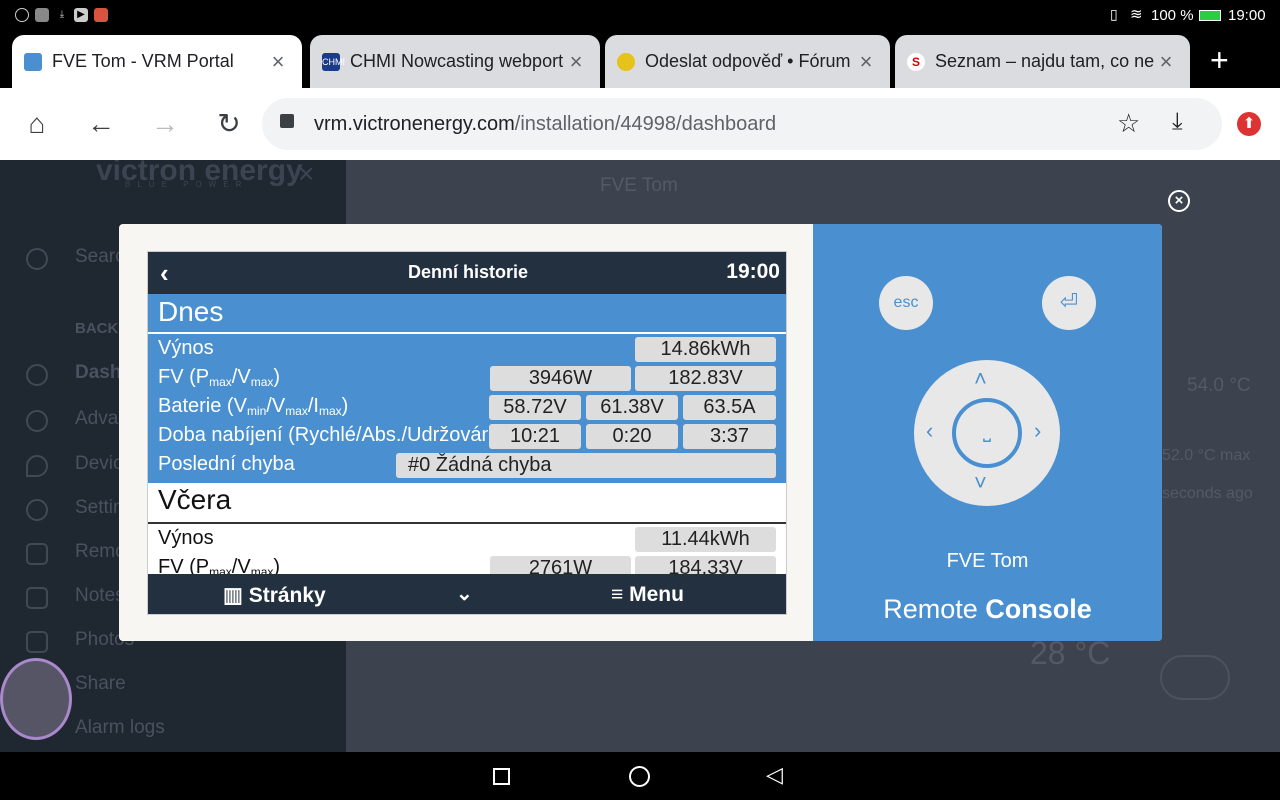 Image resolution: width=1280 pixels, height=800 pixels. What do you see at coordinates (33, 61) in the screenshot?
I see `vrm-favicon` at bounding box center [33, 61].